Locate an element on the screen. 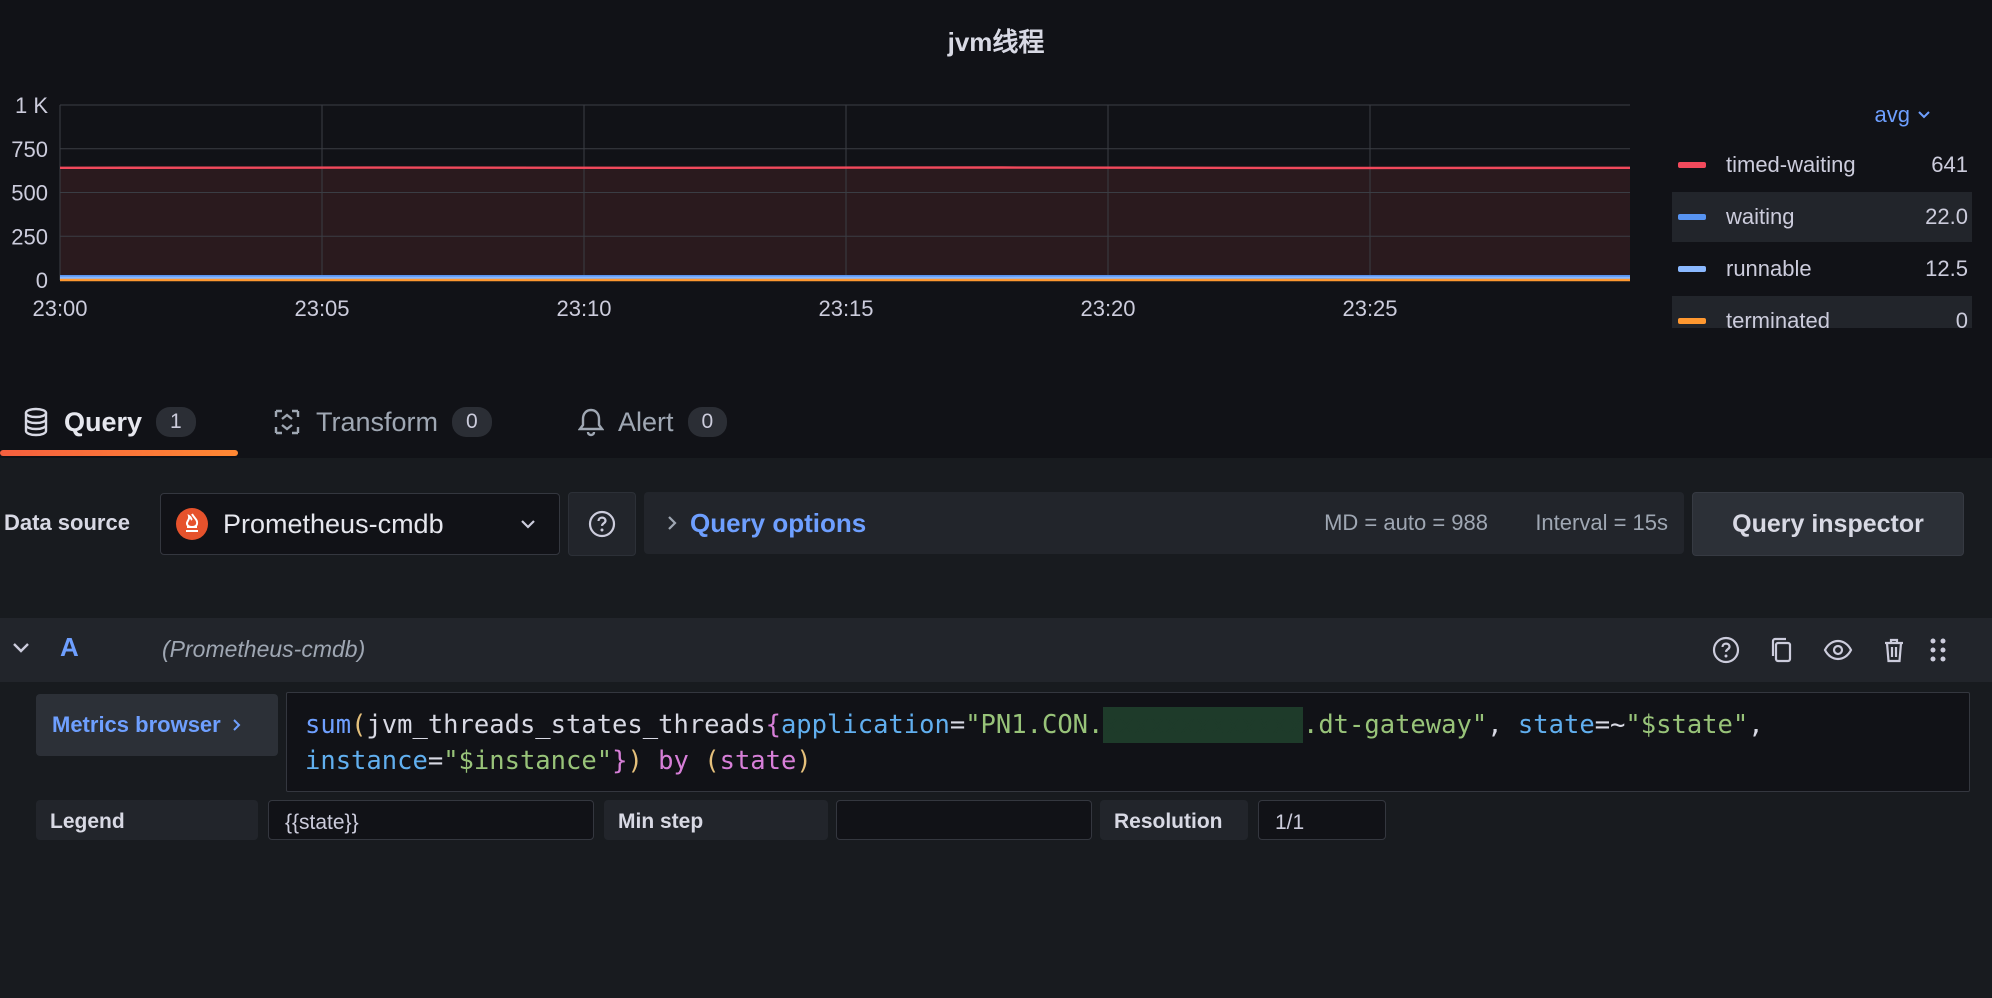  datasource-name: Prometheus-cmdb is located at coordinates (333, 524).